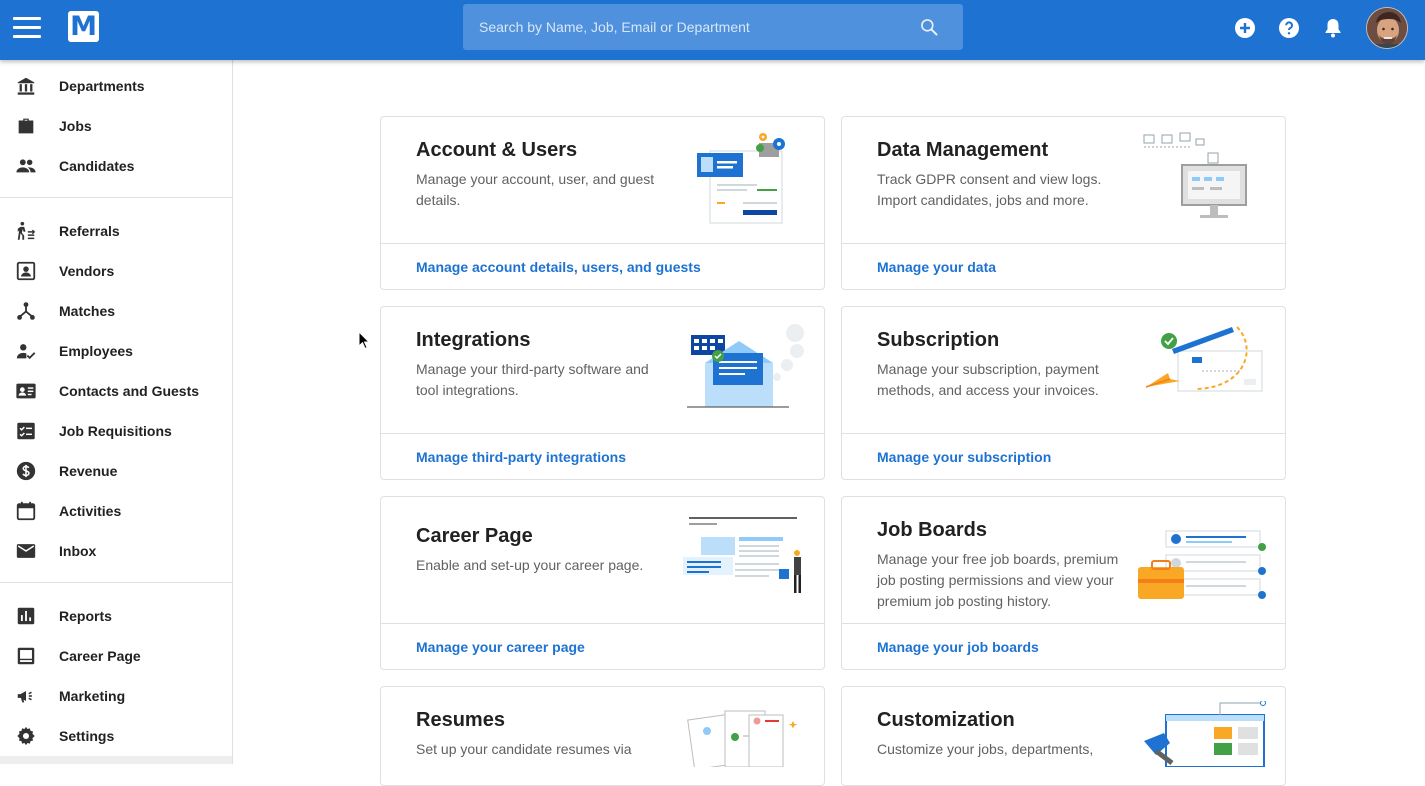 The height and width of the screenshot is (786, 1425). I want to click on sidebar-item-departments: Departments, so click(116, 86).